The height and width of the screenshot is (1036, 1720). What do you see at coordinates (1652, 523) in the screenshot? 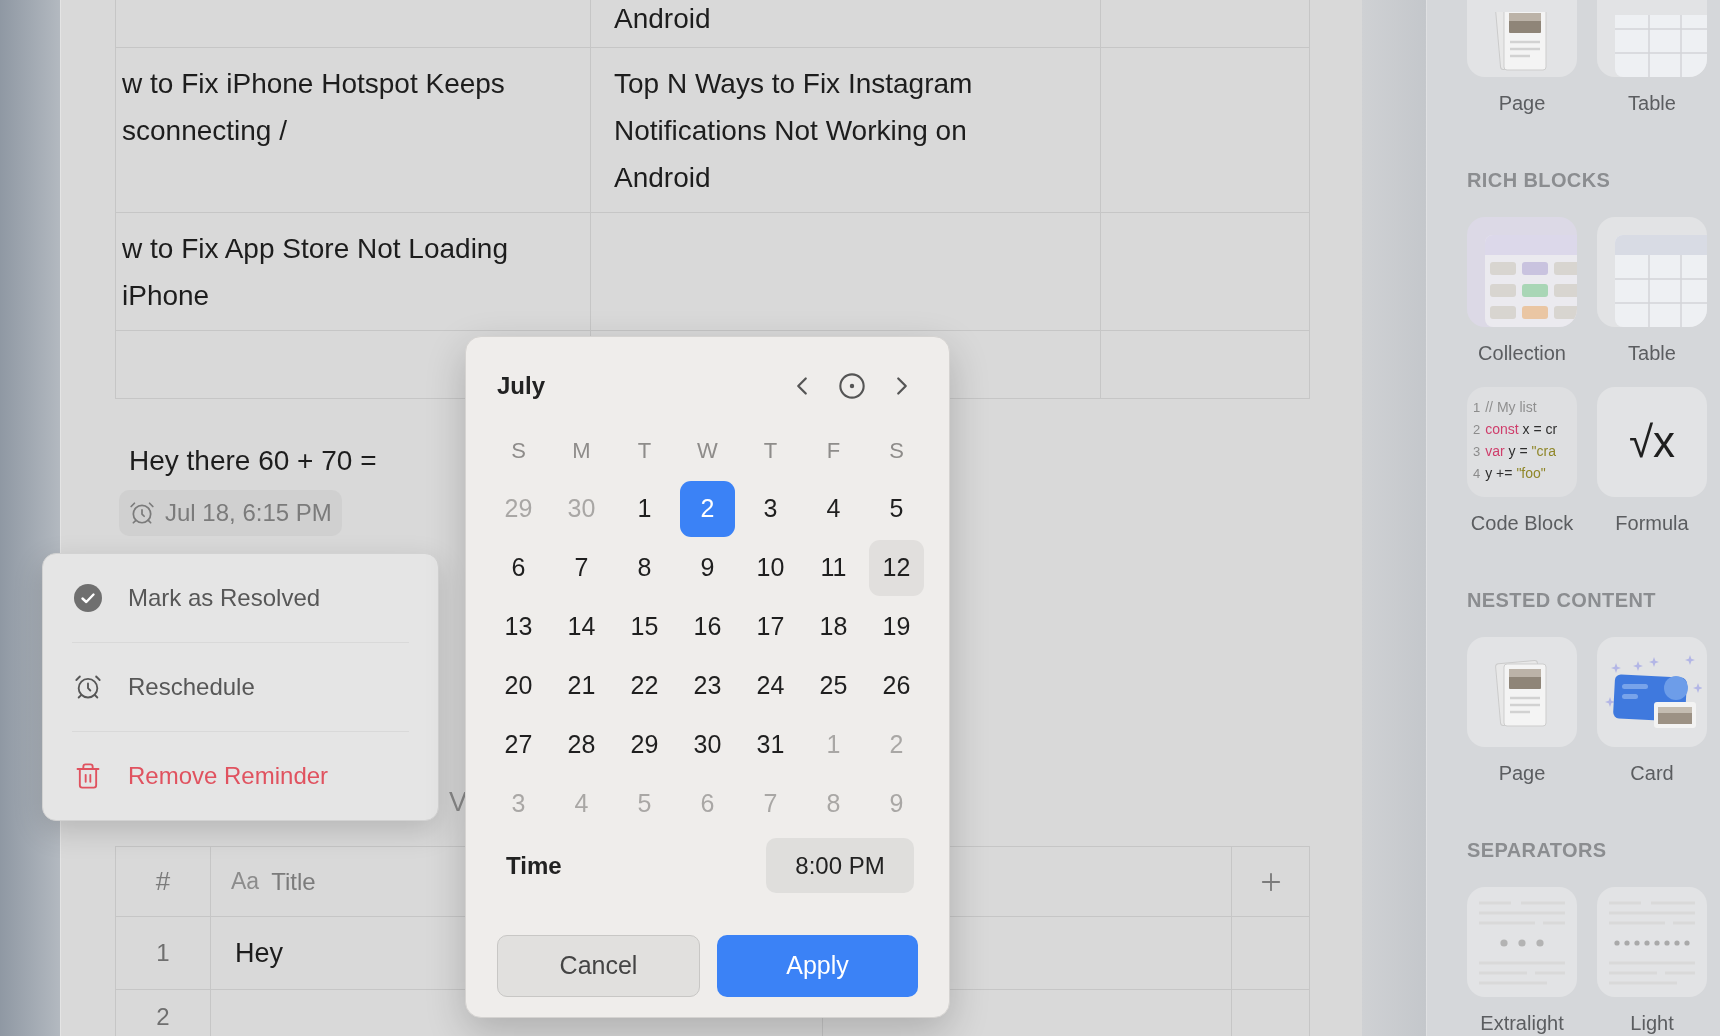
I see `block-label: Formula` at bounding box center [1652, 523].